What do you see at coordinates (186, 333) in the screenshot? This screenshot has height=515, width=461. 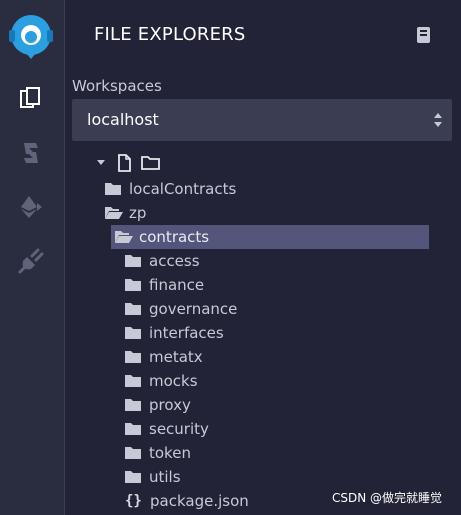 I see `tree-item-label: interfaces` at bounding box center [186, 333].